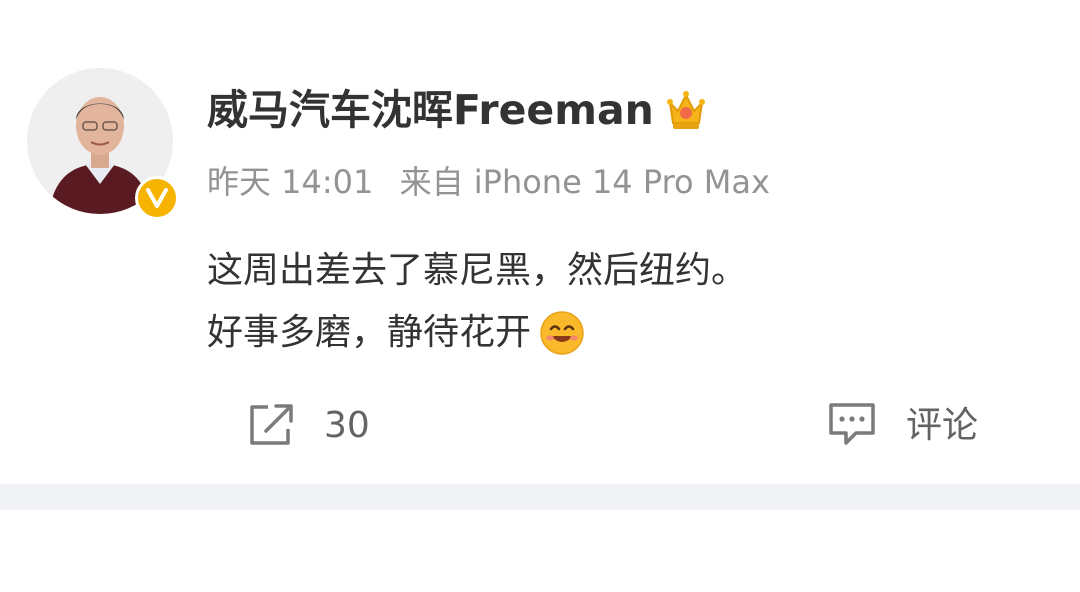 Image resolution: width=1080 pixels, height=592 pixels. What do you see at coordinates (686, 110) in the screenshot?
I see `crown-icon` at bounding box center [686, 110].